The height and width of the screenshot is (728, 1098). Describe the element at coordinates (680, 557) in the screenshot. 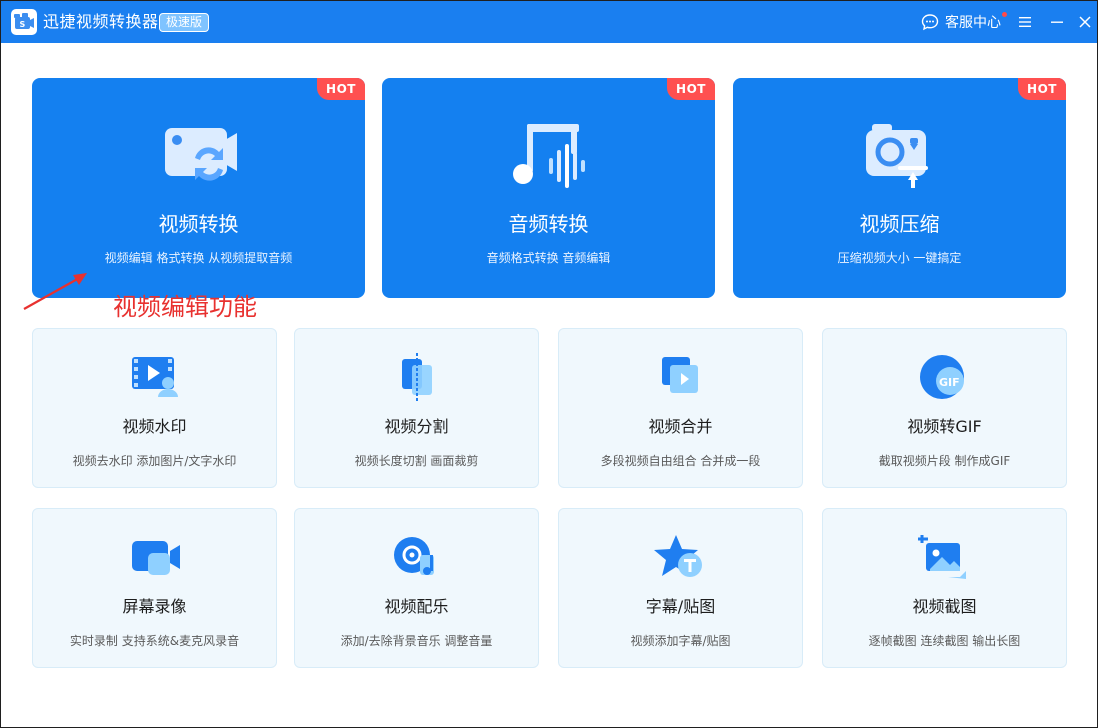

I see `subtitle-icon` at that location.